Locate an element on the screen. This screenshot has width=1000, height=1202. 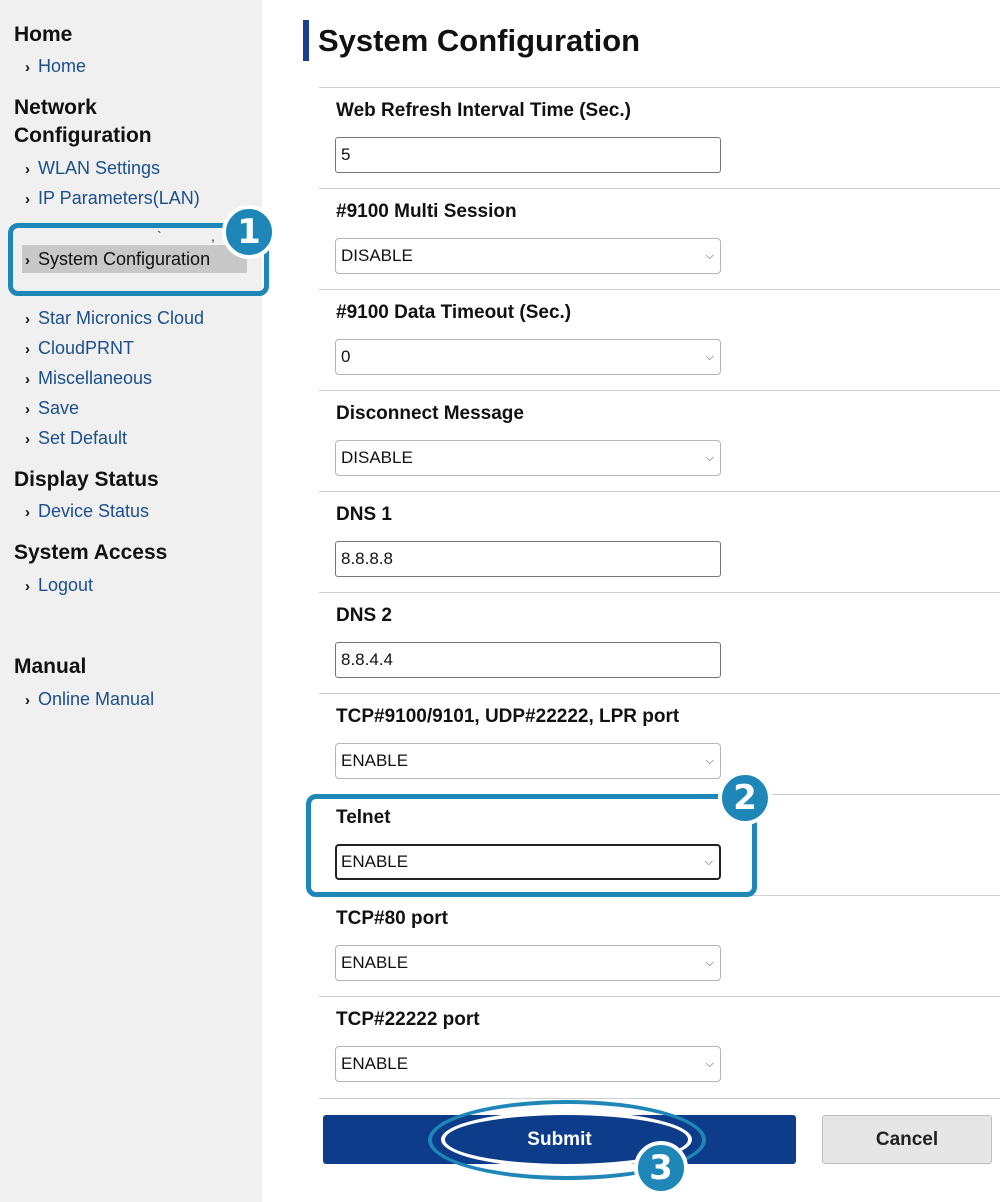
field-9100-multi-session: #9100 Multi Session DISABLE ⌵ is located at coordinates (659, 238).